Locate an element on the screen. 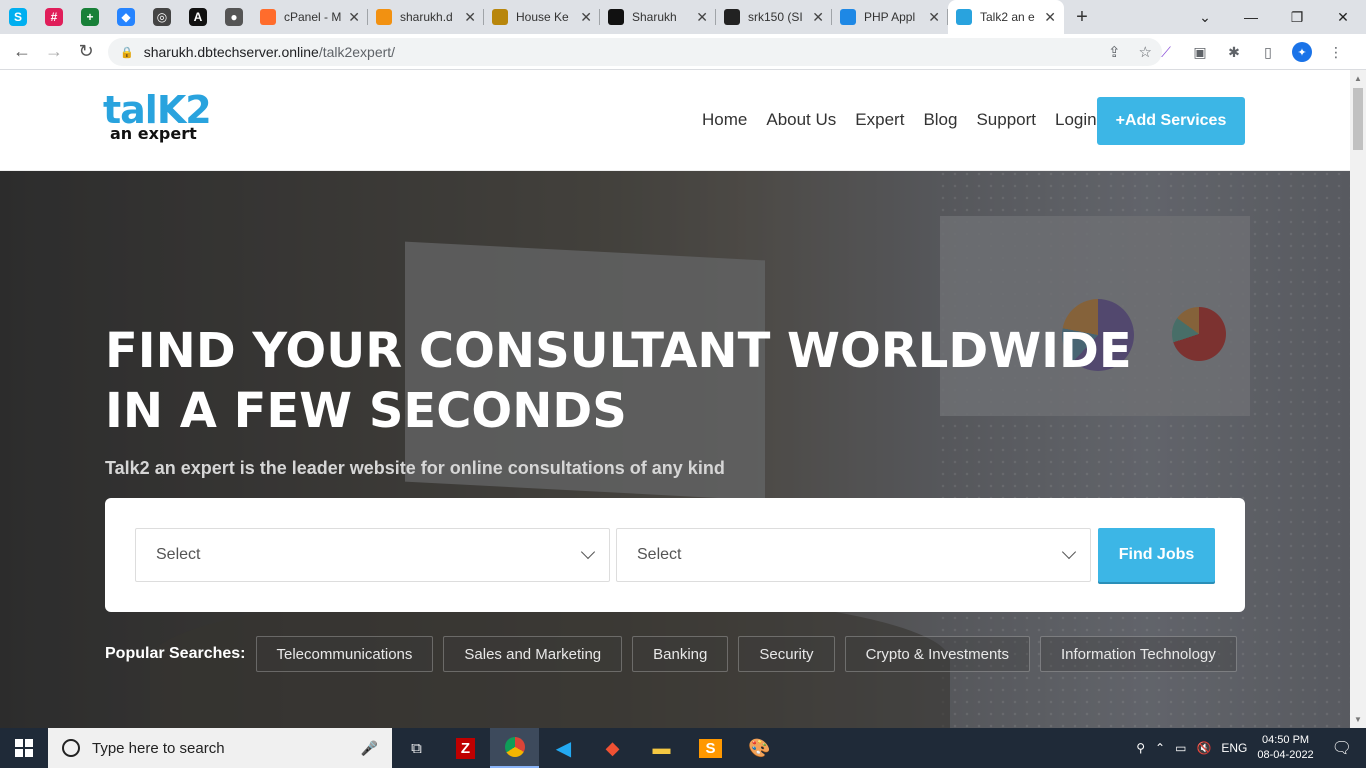 The height and width of the screenshot is (768, 1366). slack-icon: # is located at coordinates (54, 17).